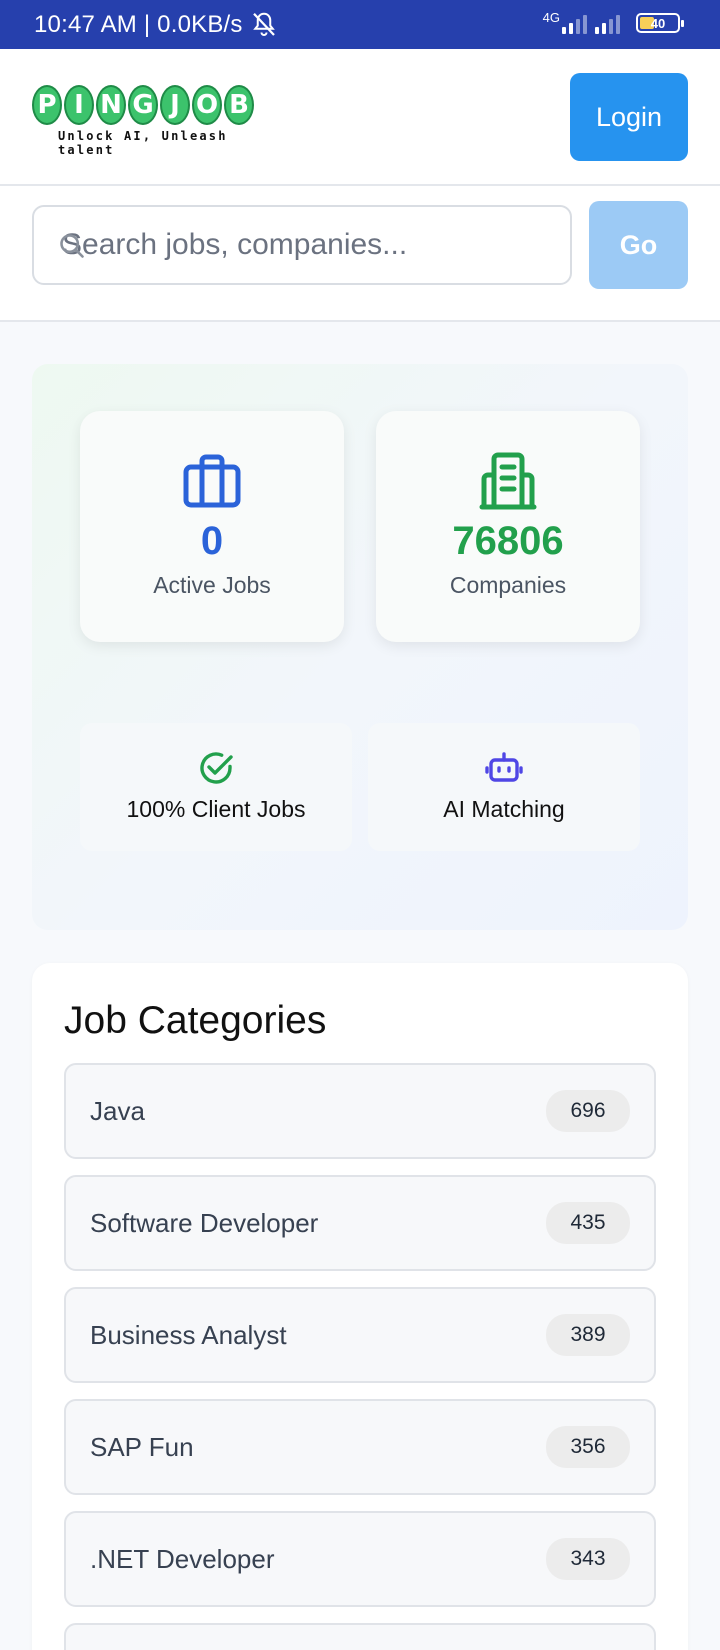 This screenshot has width=720, height=1650. What do you see at coordinates (588, 1559) in the screenshot?
I see `category-count-badge: 343` at bounding box center [588, 1559].